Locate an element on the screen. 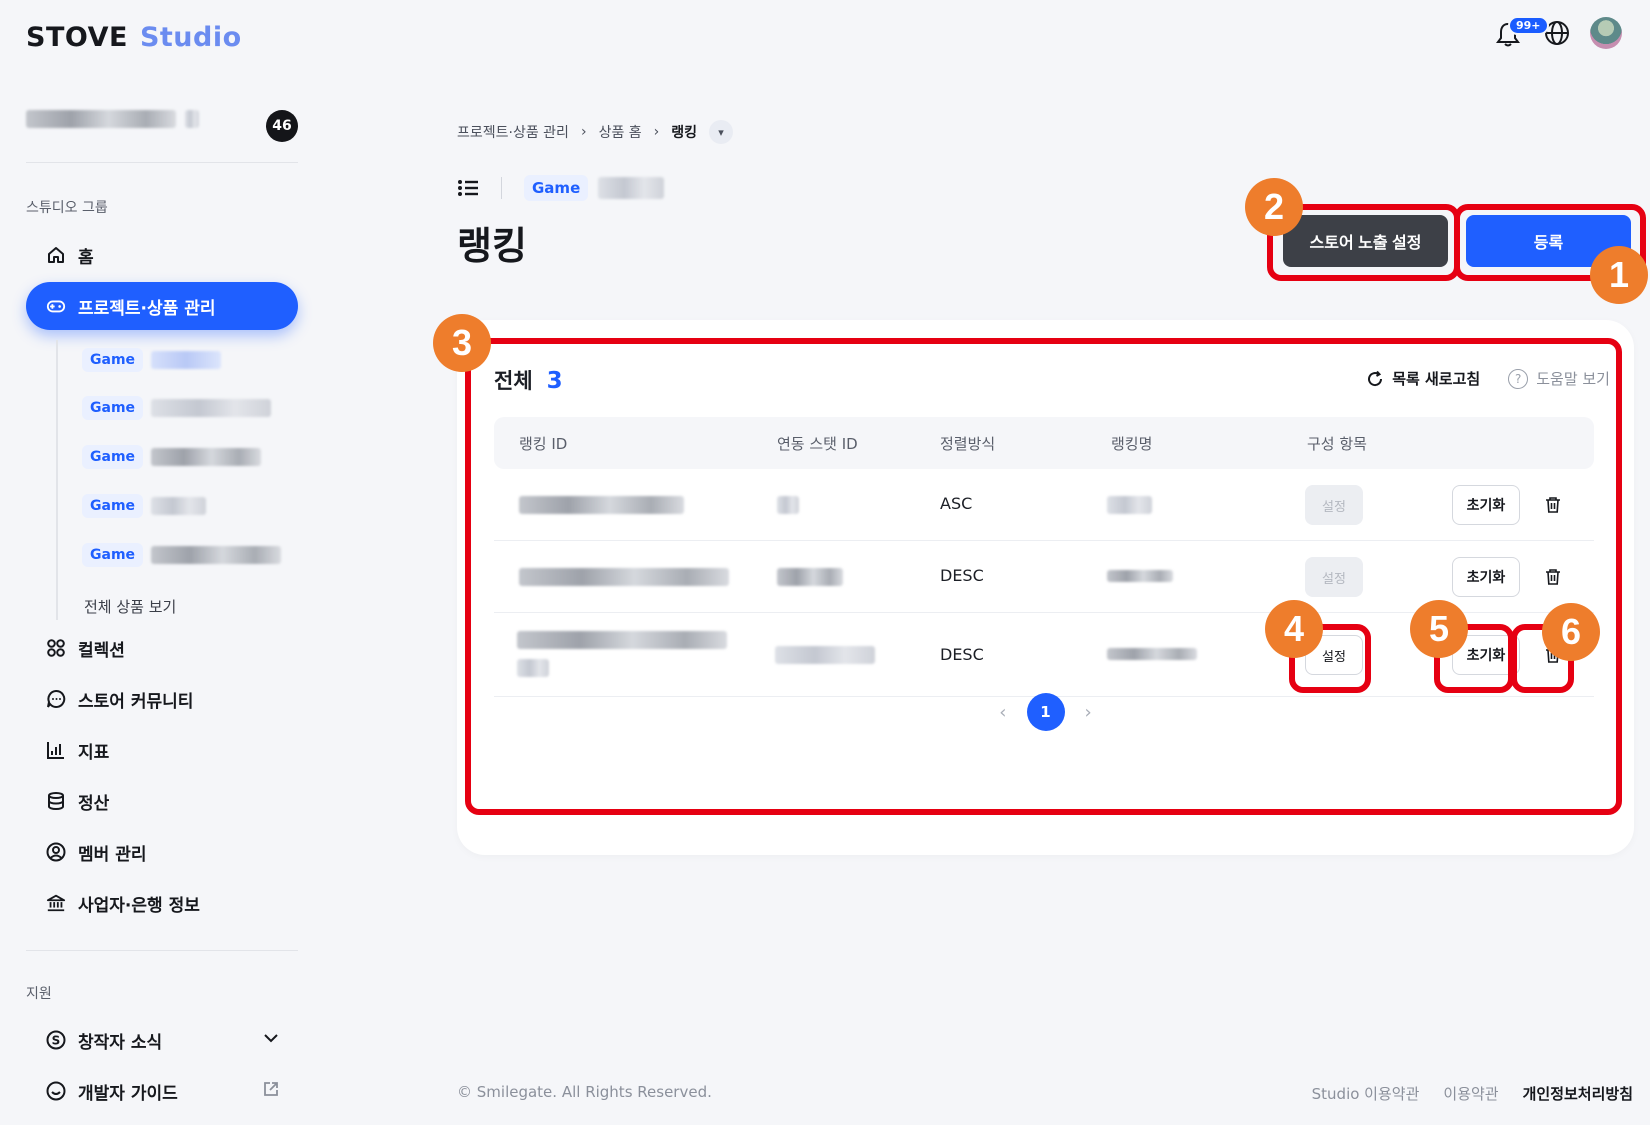  breadcrumb-item: 상품 홈 is located at coordinates (620, 132).